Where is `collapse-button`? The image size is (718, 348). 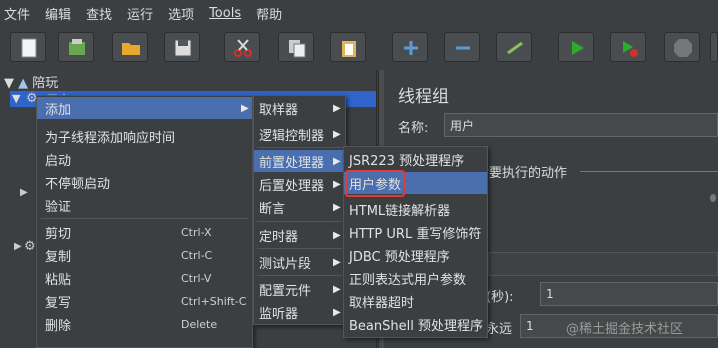
collapse-button is located at coordinates (462, 47).